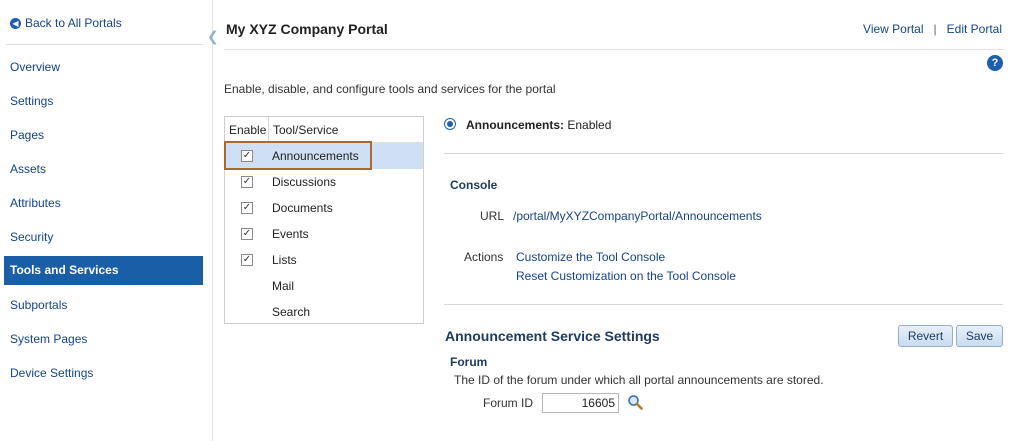  Describe the element at coordinates (283, 286) in the screenshot. I see `tool-name: Mail` at that location.